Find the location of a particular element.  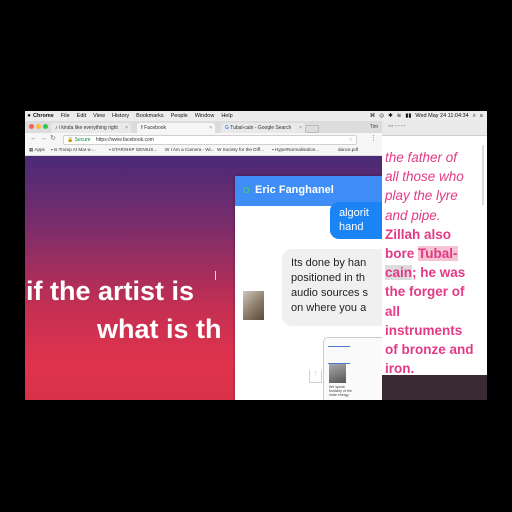

menu-bookmarks: Bookmarks is located at coordinates (150, 116).